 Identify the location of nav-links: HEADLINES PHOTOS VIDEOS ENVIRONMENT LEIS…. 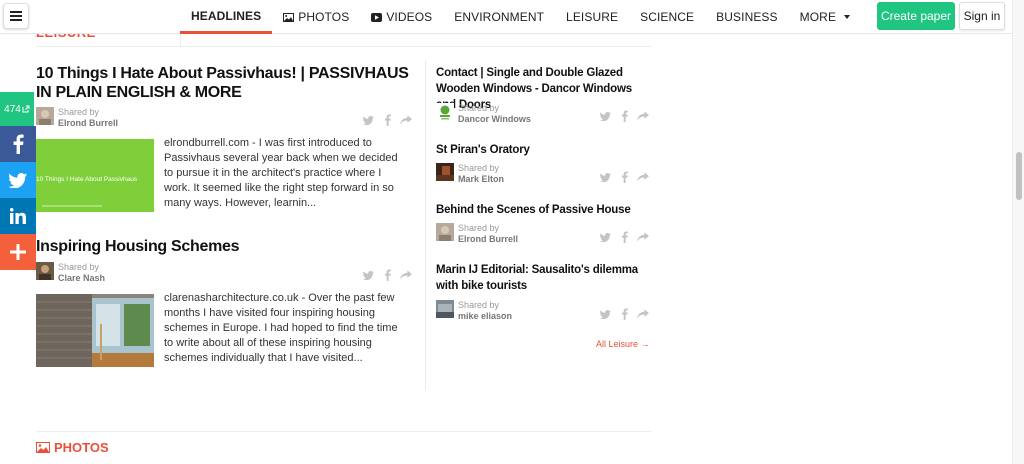
(520, 17).